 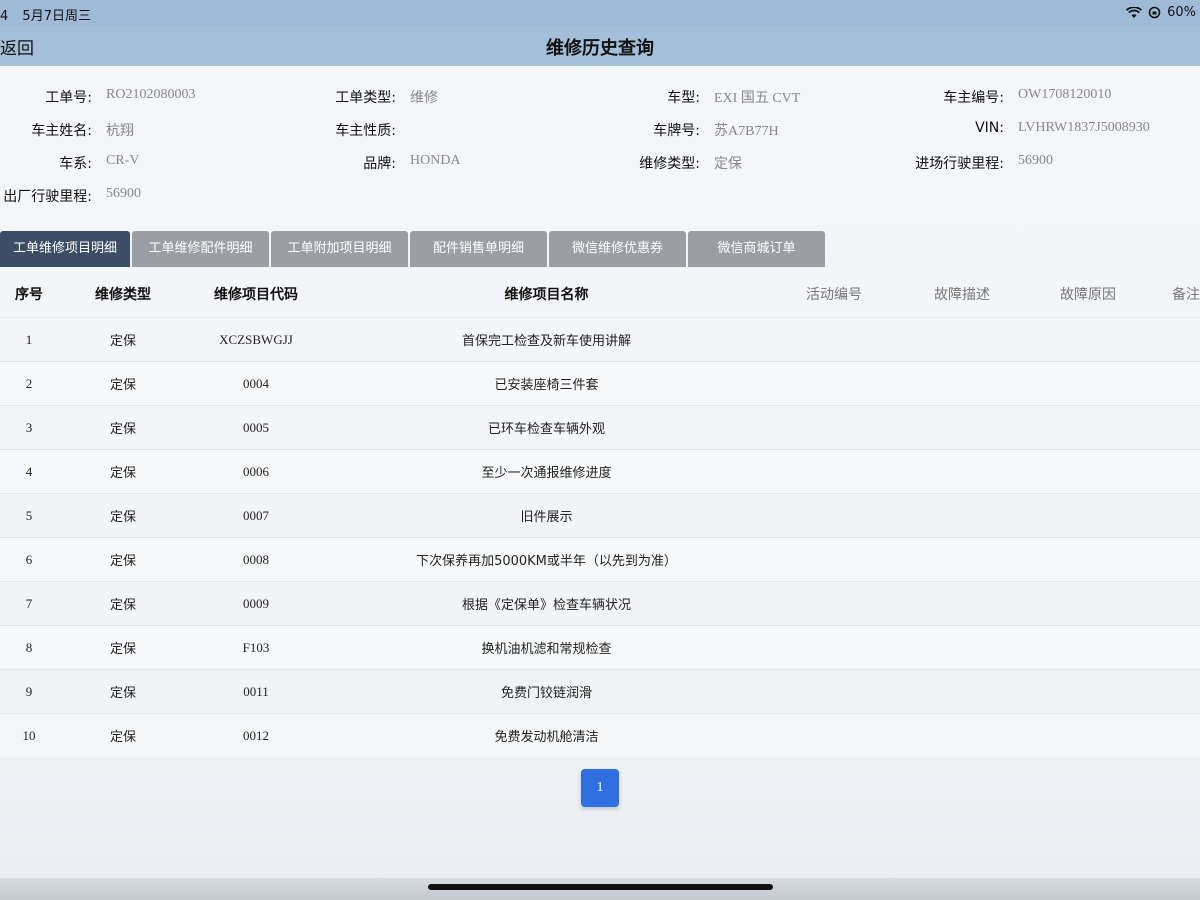 What do you see at coordinates (962, 295) in the screenshot?
I see `col-header-fault-desc: 故障描述` at bounding box center [962, 295].